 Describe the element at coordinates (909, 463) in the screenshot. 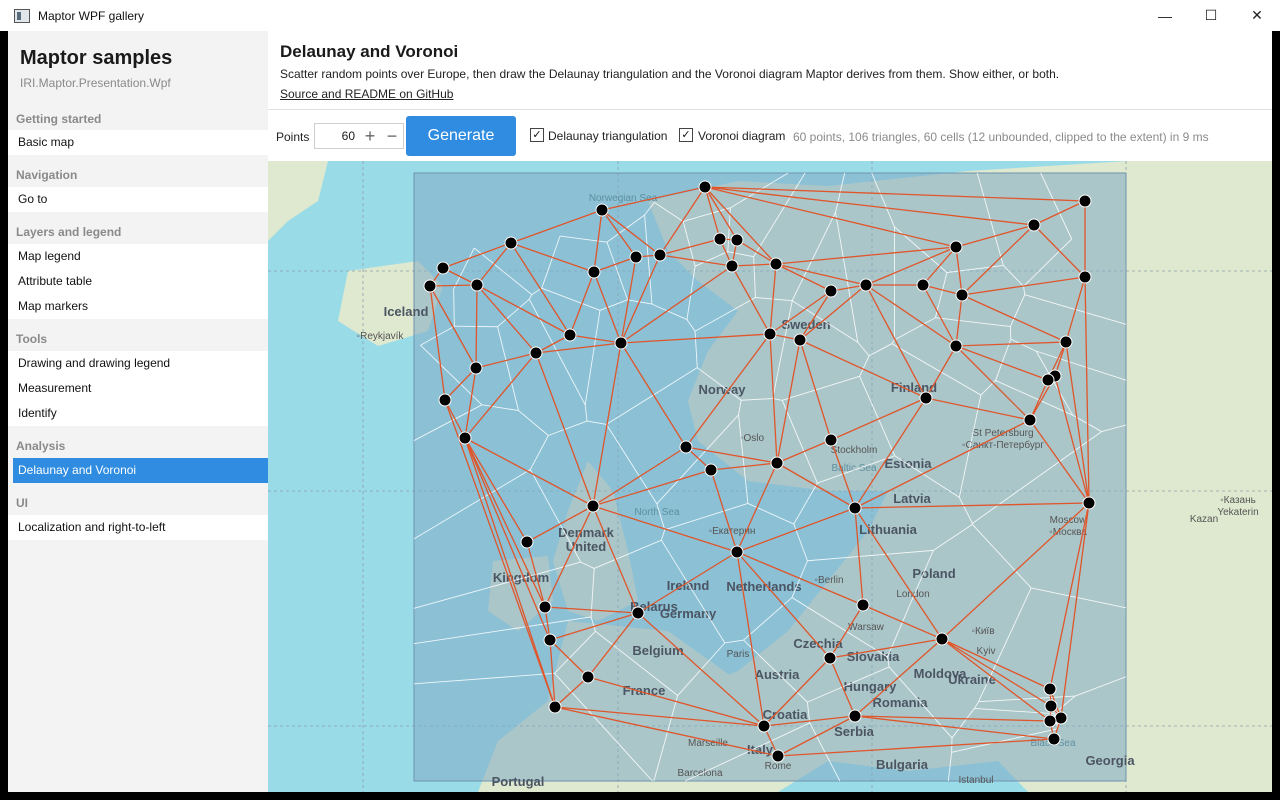

I see `map-label: Estonia` at that location.